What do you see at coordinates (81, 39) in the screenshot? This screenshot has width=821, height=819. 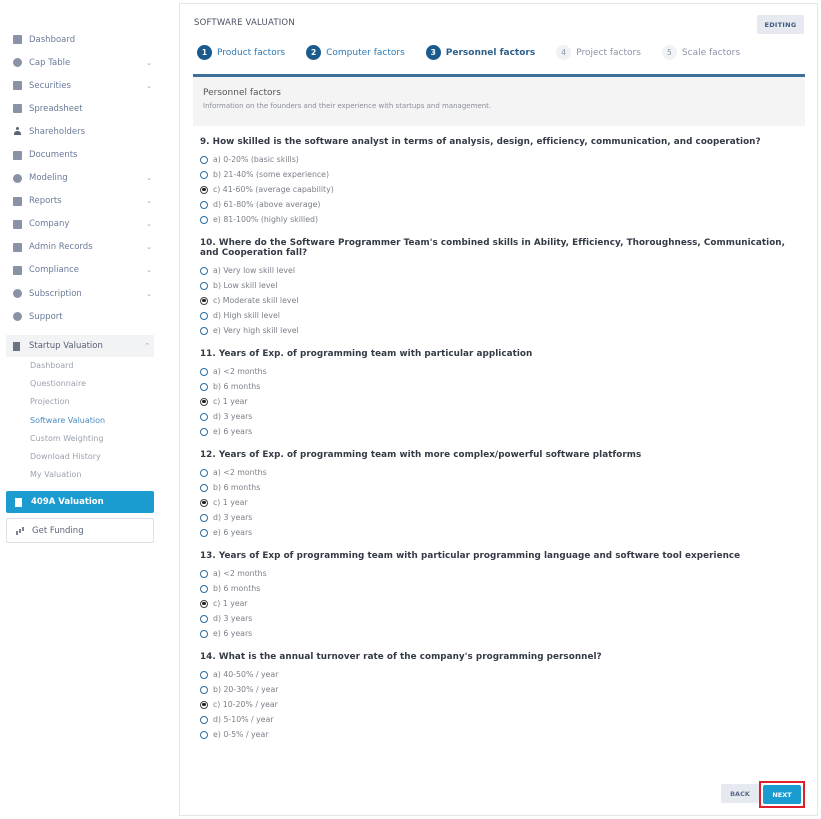 I see `sidebar-item-dashboard: Dashboard` at bounding box center [81, 39].